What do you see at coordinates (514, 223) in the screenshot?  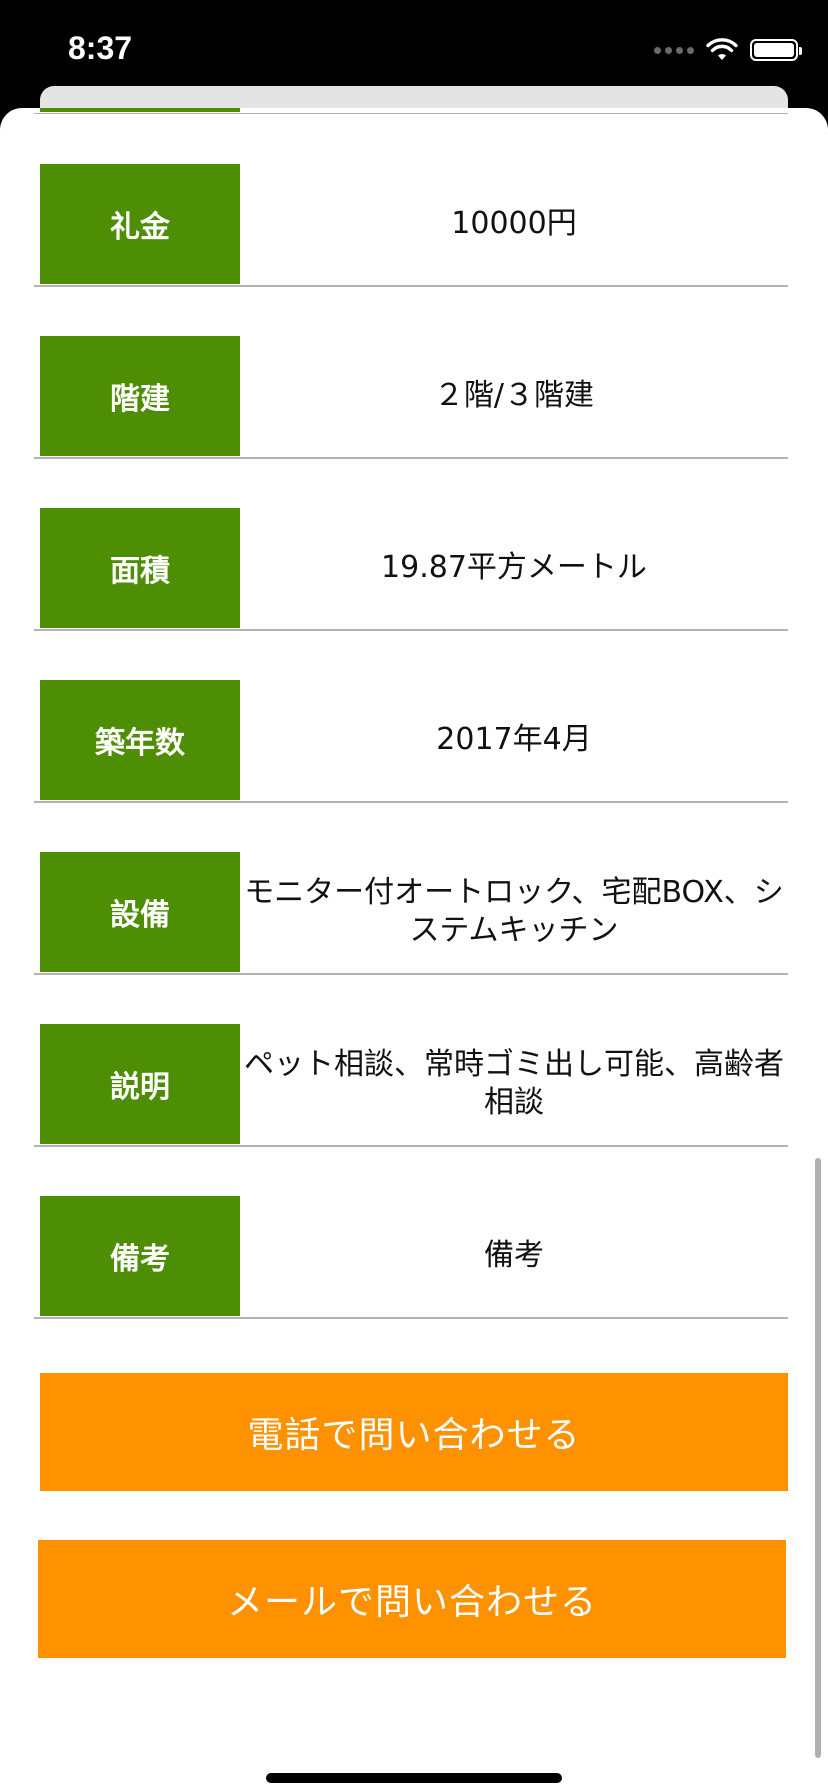 I see `row-value: 10000円` at bounding box center [514, 223].